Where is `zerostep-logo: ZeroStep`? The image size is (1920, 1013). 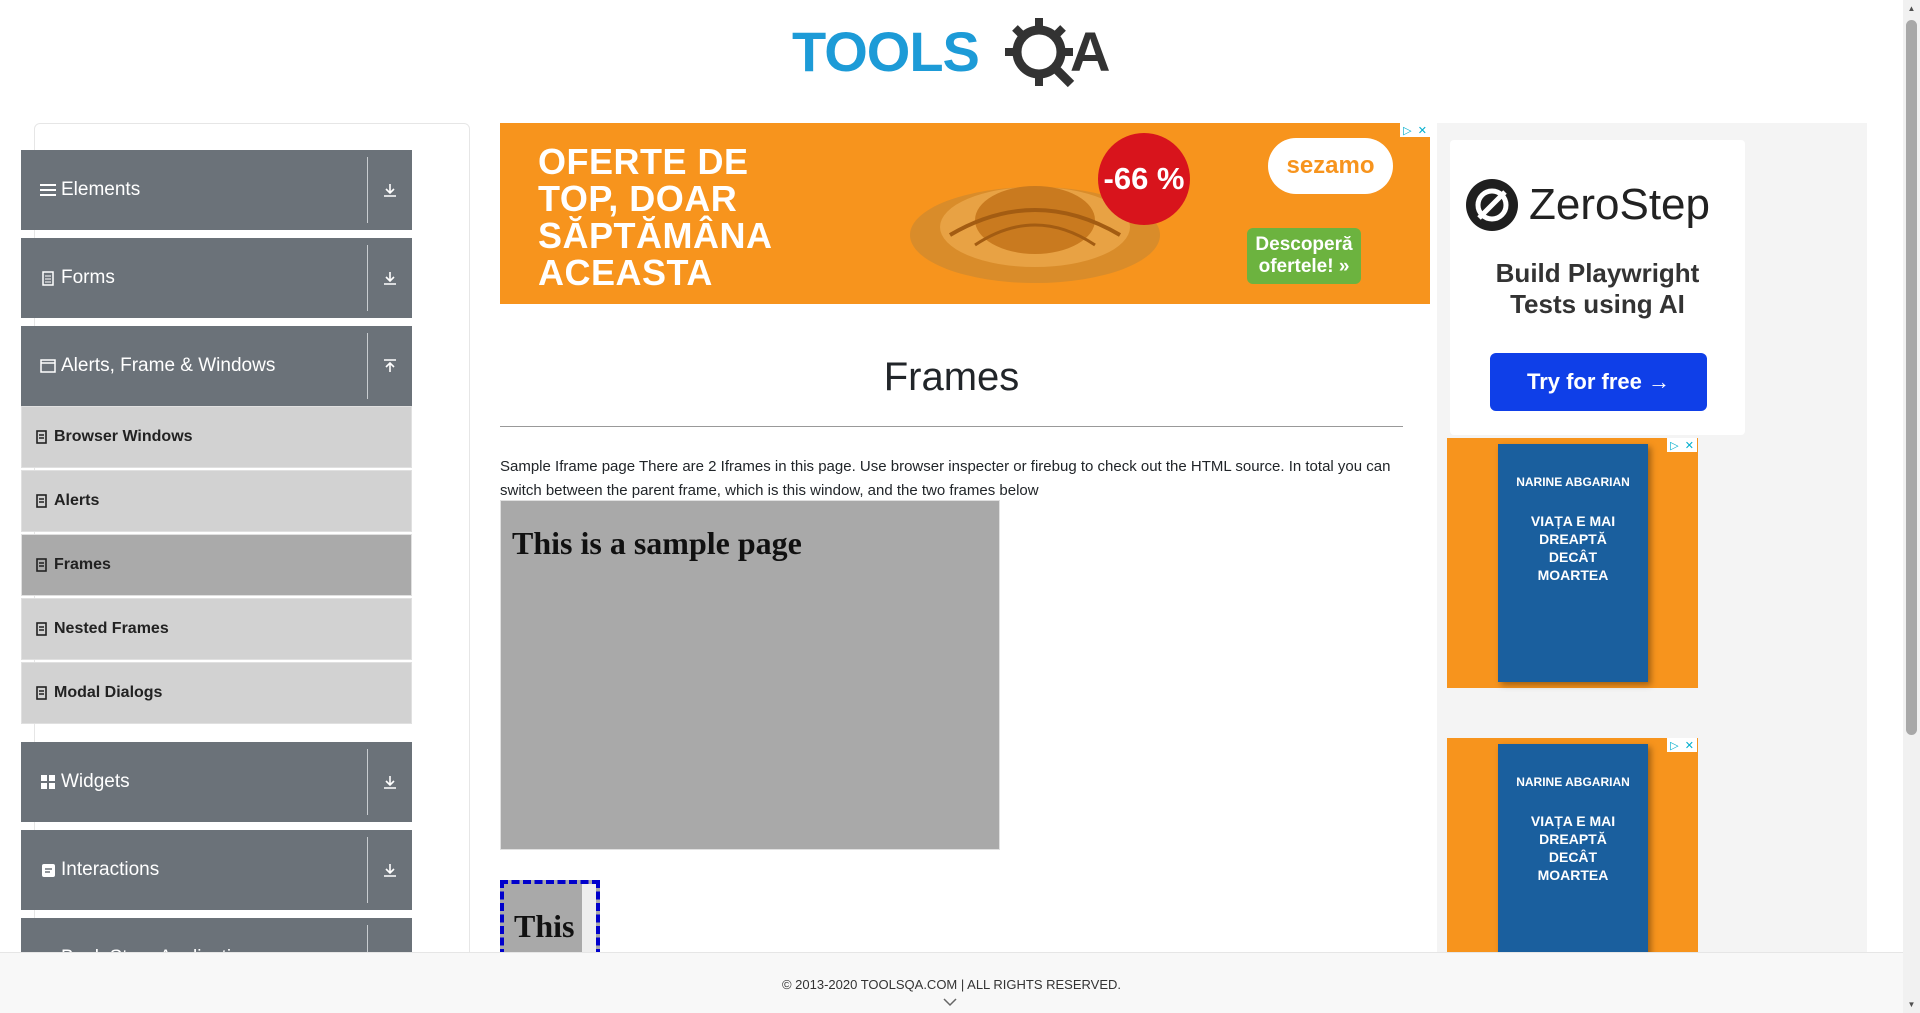 zerostep-logo: ZeroStep is located at coordinates (1587, 205).